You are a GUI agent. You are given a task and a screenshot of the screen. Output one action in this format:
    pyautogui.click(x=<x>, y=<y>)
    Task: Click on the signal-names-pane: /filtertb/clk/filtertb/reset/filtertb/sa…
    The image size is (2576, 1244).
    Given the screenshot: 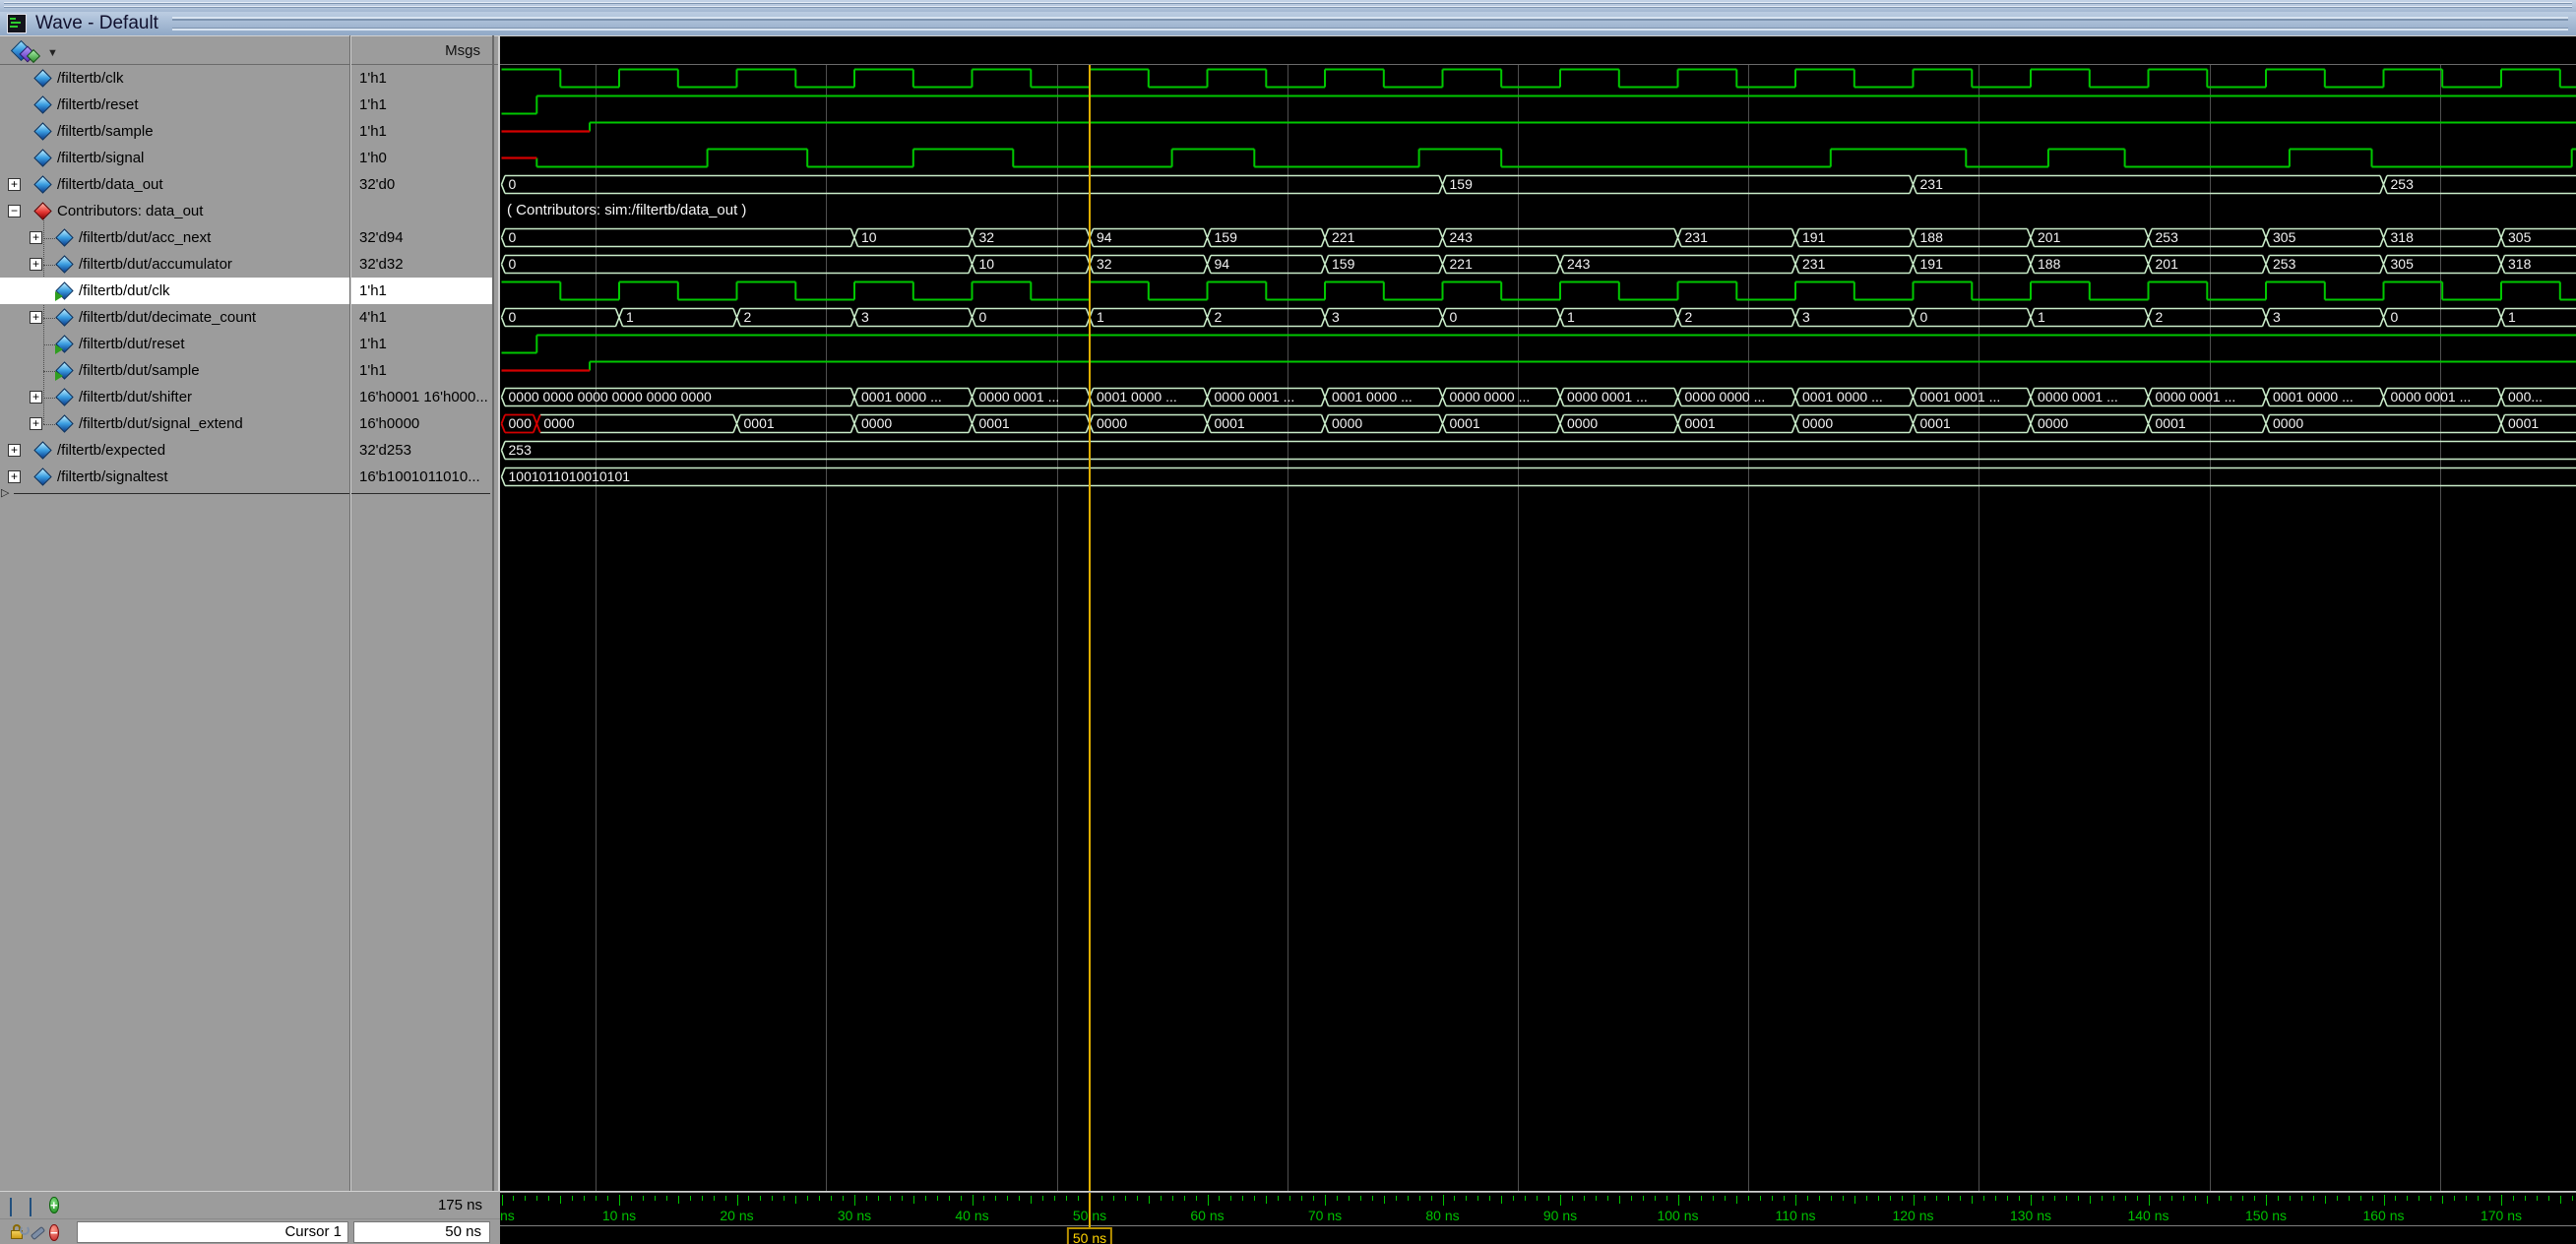 What is the action you would take?
    pyautogui.click(x=175, y=628)
    